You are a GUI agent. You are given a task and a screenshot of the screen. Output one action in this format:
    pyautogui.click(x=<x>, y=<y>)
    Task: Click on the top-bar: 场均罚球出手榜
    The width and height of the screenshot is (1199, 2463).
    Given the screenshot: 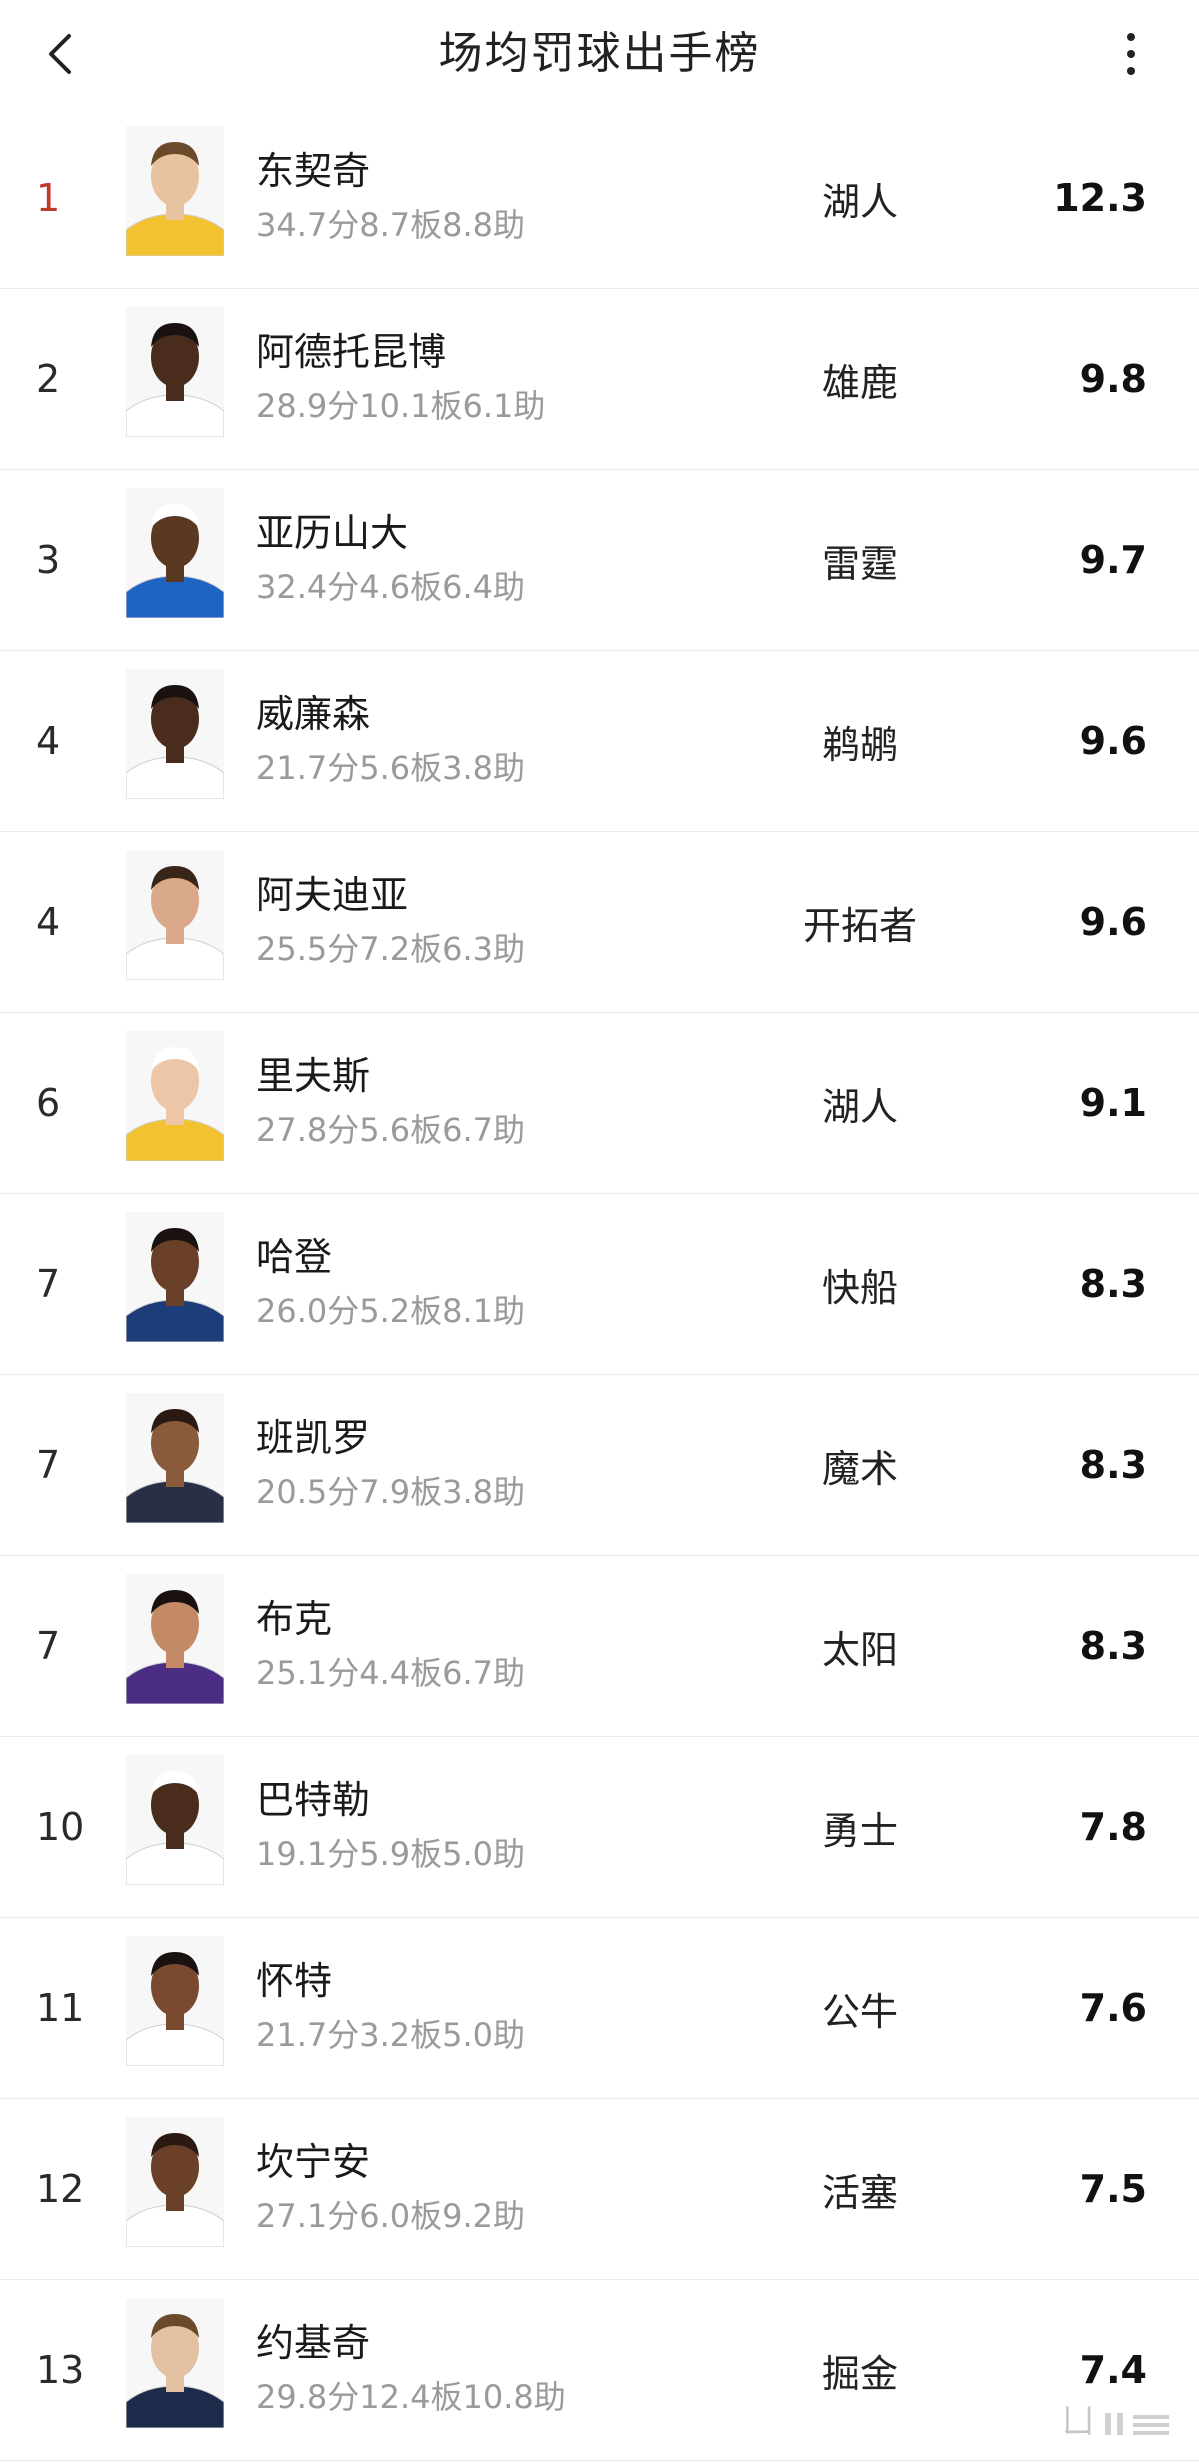 What is the action you would take?
    pyautogui.click(x=599, y=54)
    